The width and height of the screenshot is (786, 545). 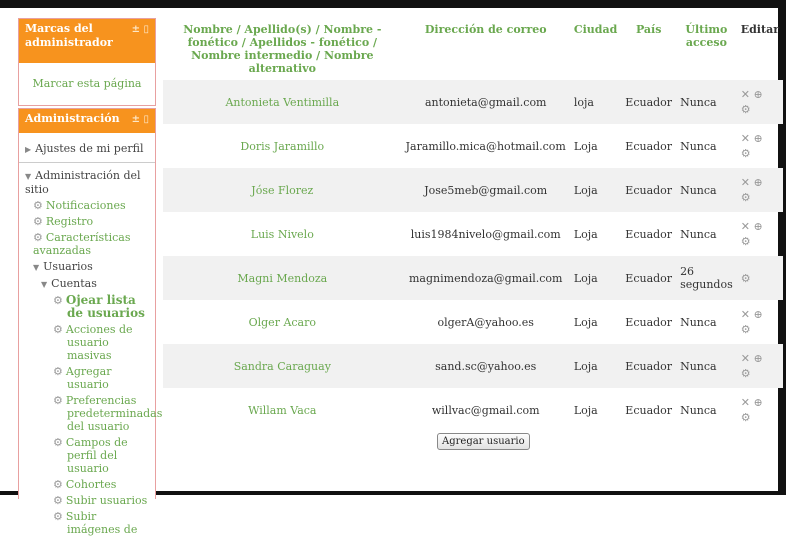 I want to click on user-email: olgerA@yahoo.es, so click(x=485, y=322).